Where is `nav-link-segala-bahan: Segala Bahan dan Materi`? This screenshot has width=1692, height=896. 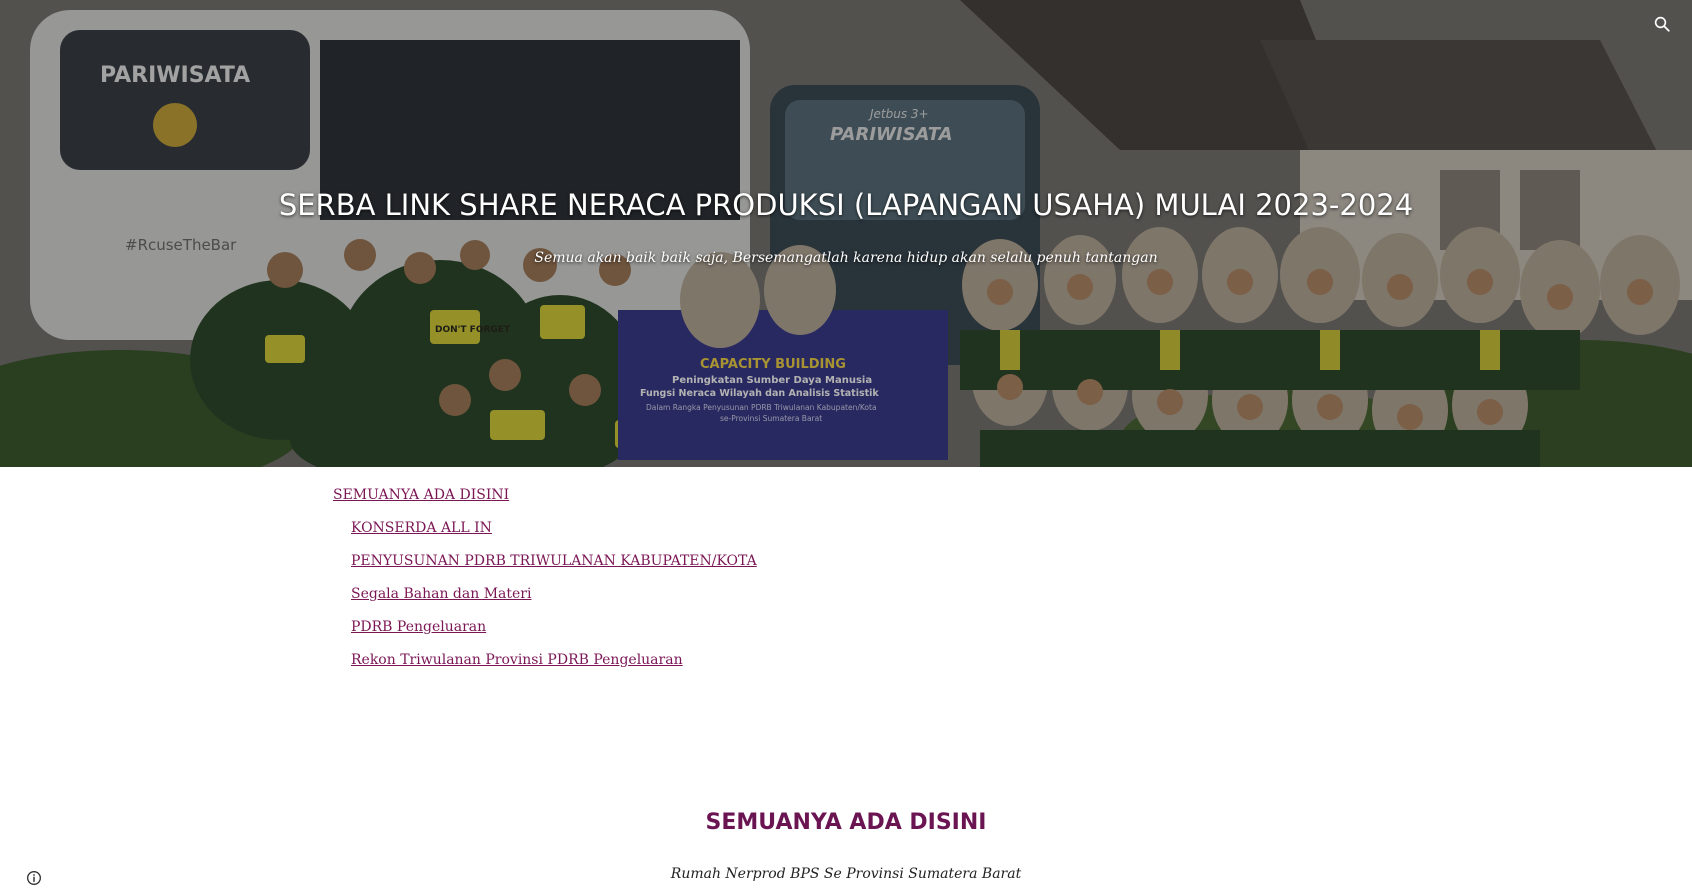
nav-link-segala-bahan: Segala Bahan dan Materi is located at coordinates (441, 594).